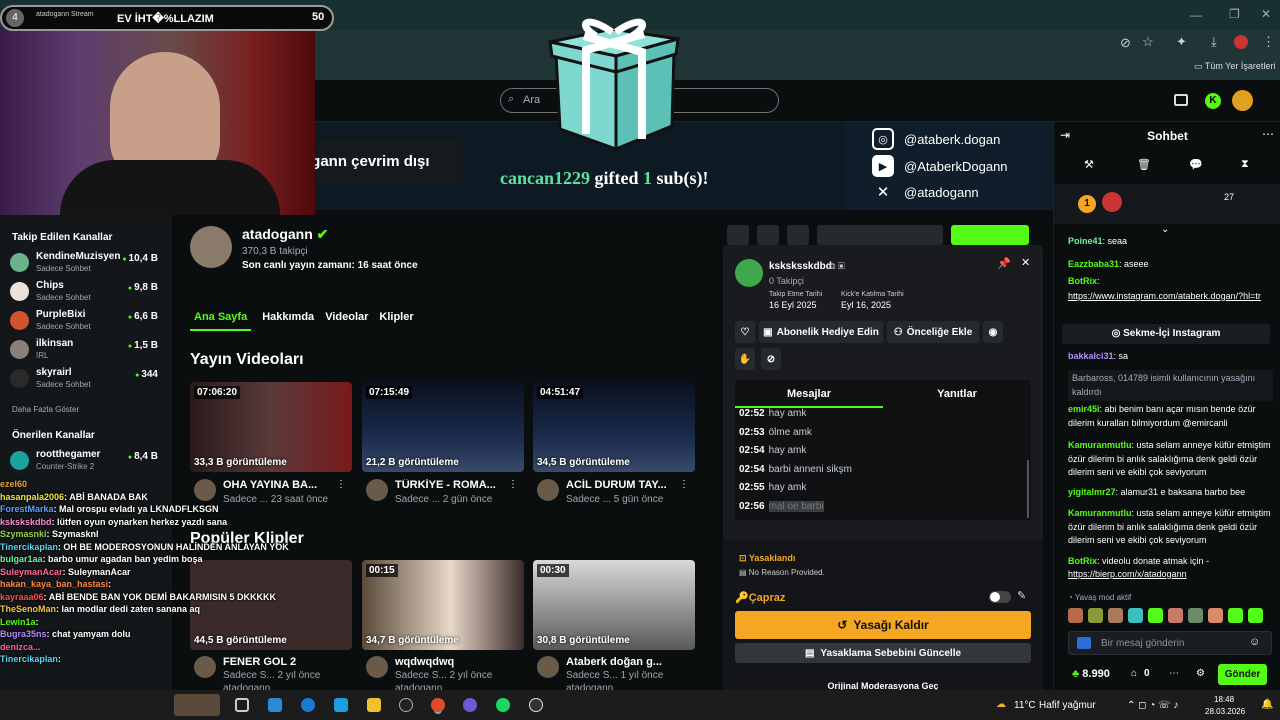 The height and width of the screenshot is (720, 1280). What do you see at coordinates (1196, 15) in the screenshot?
I see `minimize-icon: —` at bounding box center [1196, 15].